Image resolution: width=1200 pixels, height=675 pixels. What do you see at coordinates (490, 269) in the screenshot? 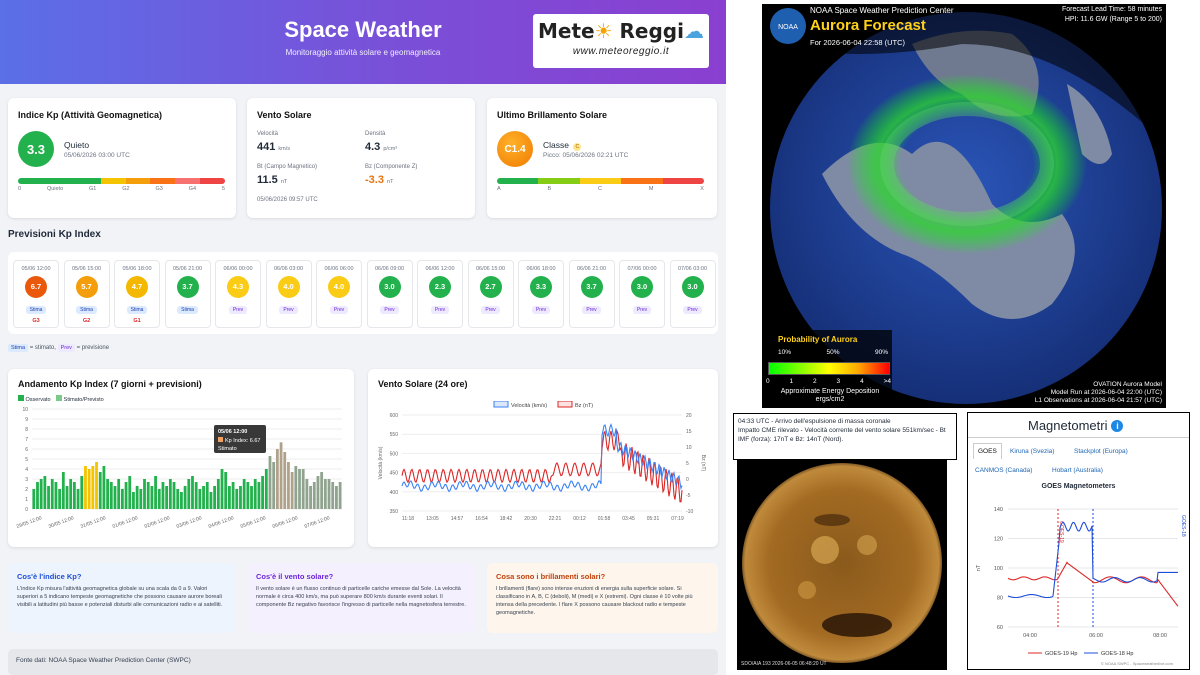
I see `forecast-date: 06/06 15:00` at bounding box center [490, 269].